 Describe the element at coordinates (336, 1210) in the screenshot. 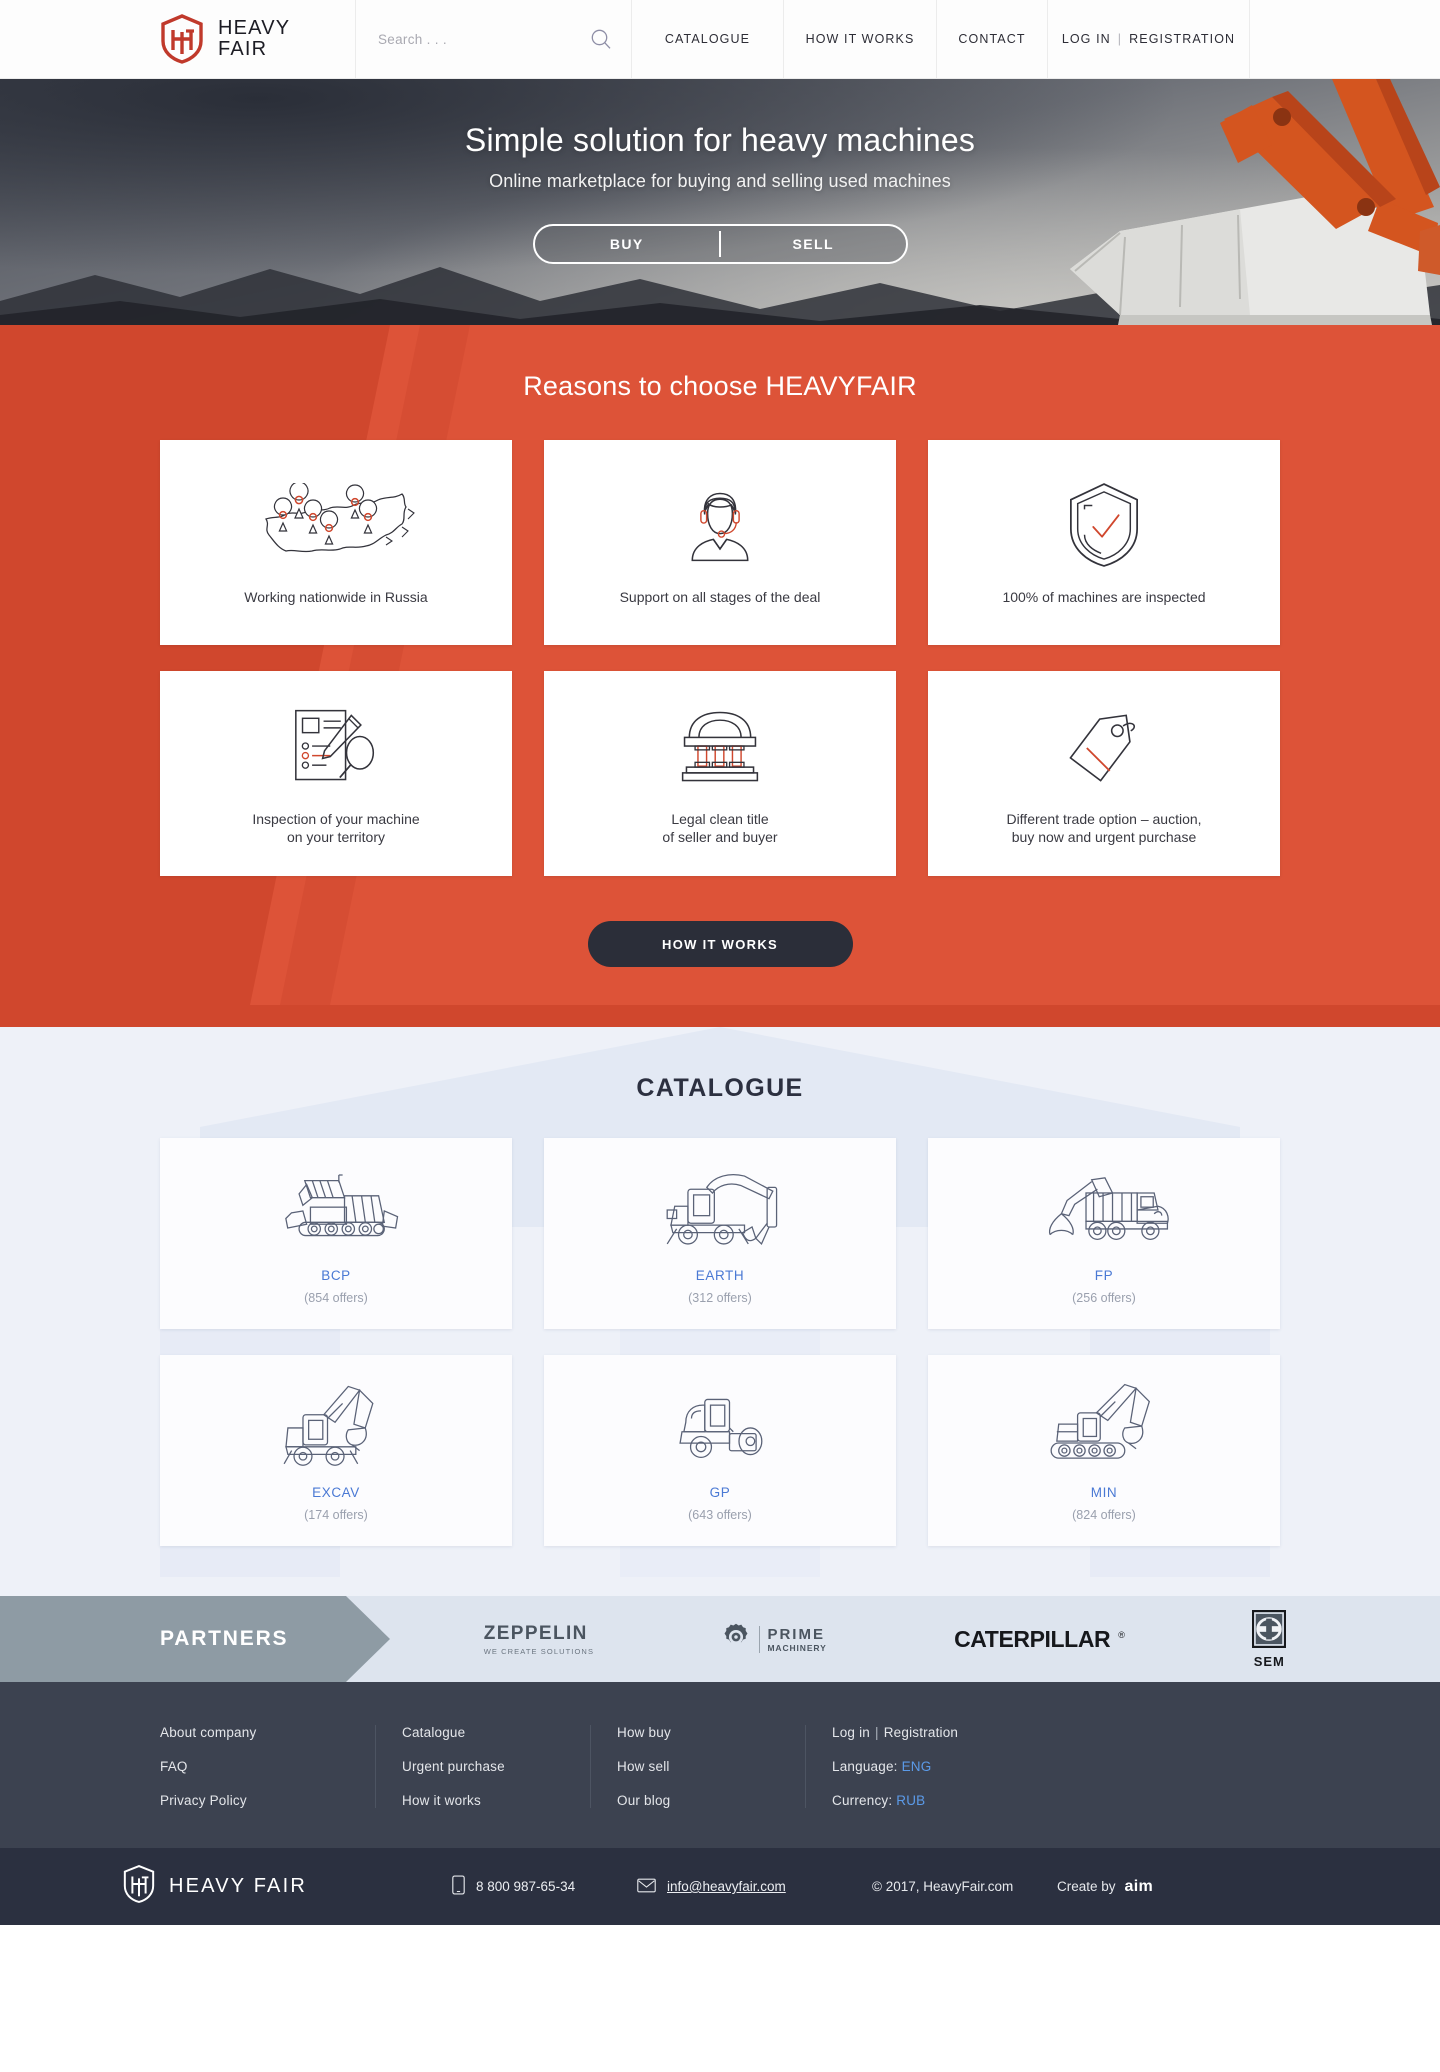

I see `bulldozer-crawler-icon` at that location.